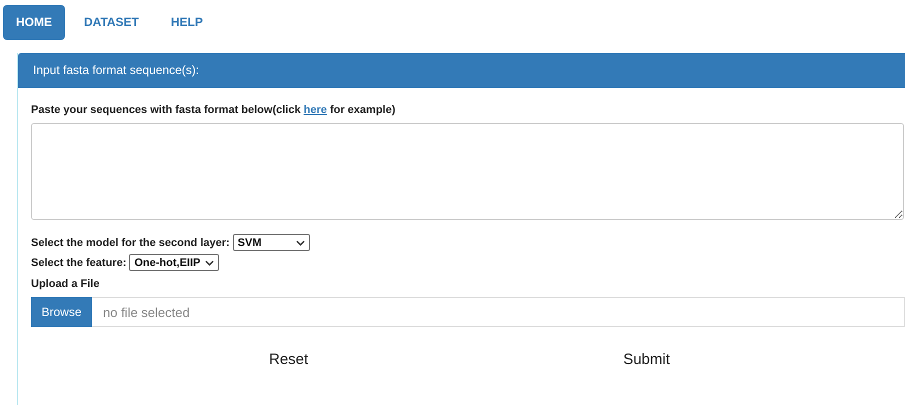 Image resolution: width=905 pixels, height=405 pixels. What do you see at coordinates (288, 359) in the screenshot?
I see `action-button: Reset` at bounding box center [288, 359].